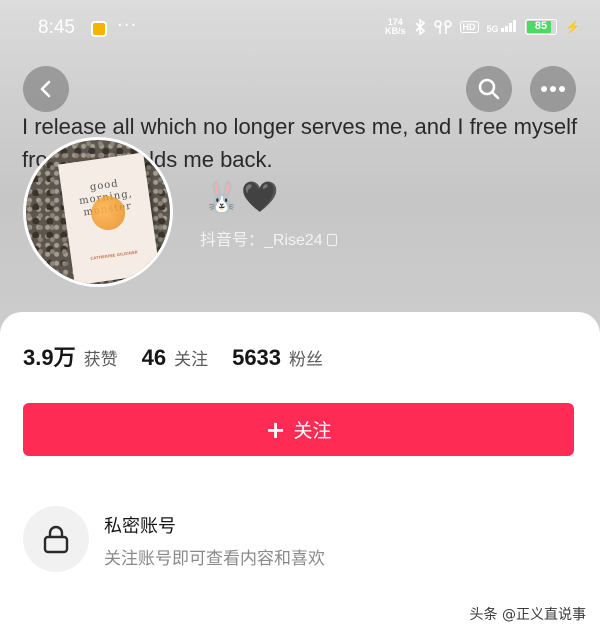 The height and width of the screenshot is (635, 600). What do you see at coordinates (277, 358) in the screenshot?
I see `stat-followers: 5633 粉丝` at bounding box center [277, 358].